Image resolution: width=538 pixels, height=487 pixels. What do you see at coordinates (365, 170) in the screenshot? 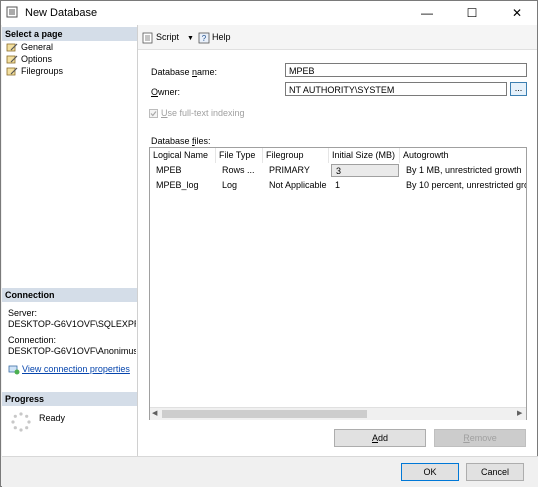
I see `cell-initial-size-input: 3` at bounding box center [365, 170].